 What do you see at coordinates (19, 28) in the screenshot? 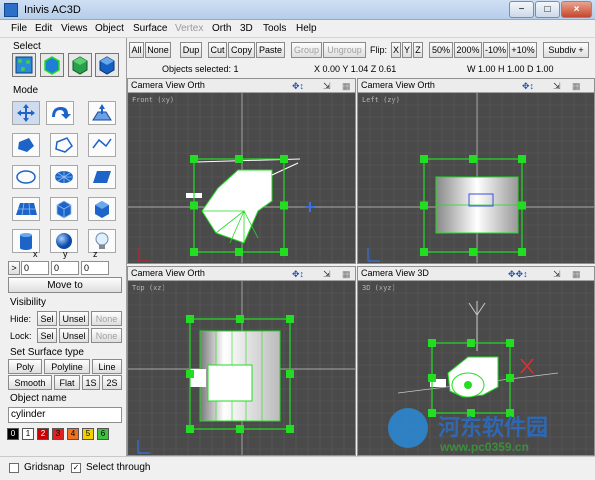
I see `menu-file: File` at bounding box center [19, 28].